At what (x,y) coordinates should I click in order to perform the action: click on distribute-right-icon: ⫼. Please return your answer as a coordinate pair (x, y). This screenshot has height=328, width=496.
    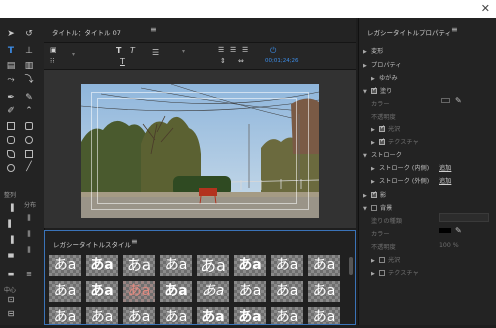
    Looking at the image, I should click on (29, 250).